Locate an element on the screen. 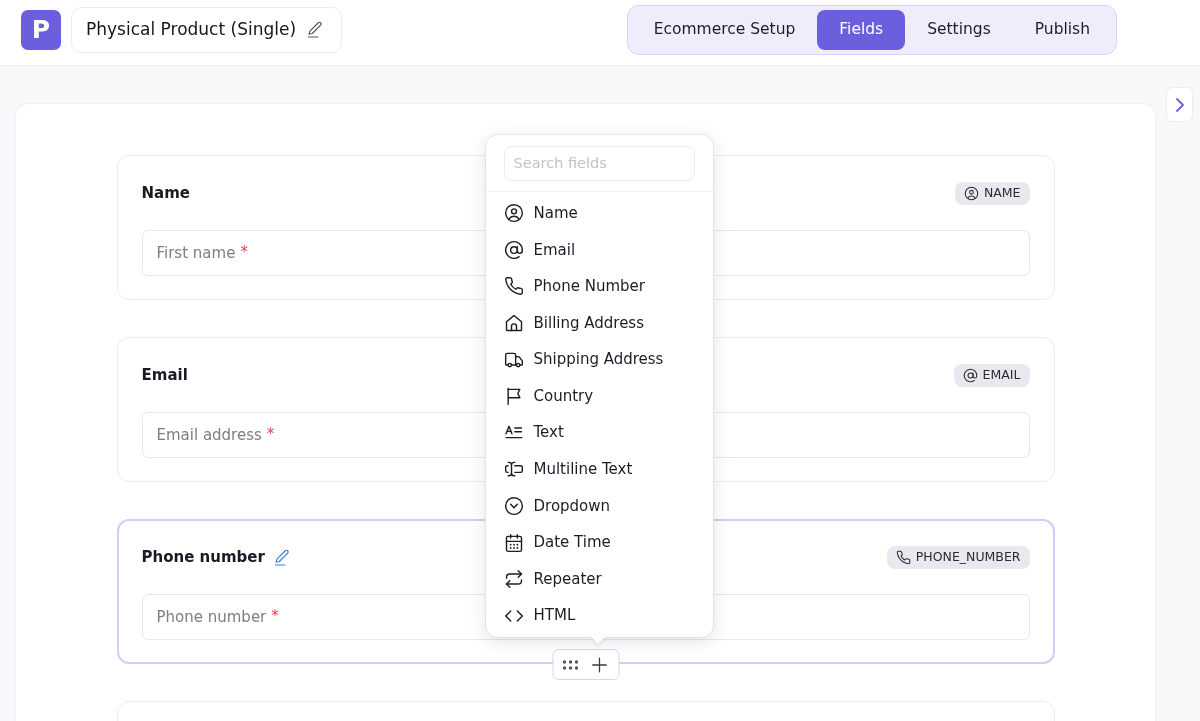 This screenshot has width=1200, height=721. tab: Publish is located at coordinates (1062, 29).